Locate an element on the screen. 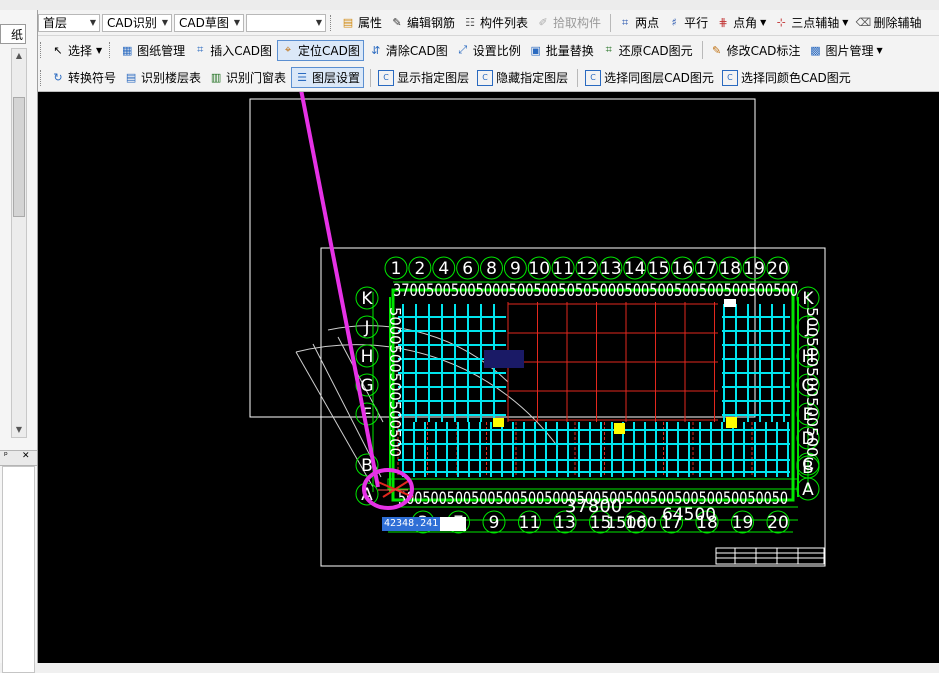 Image resolution: width=939 pixels, height=673 pixels. top-axis-label: 19 is located at coordinates (754, 269).